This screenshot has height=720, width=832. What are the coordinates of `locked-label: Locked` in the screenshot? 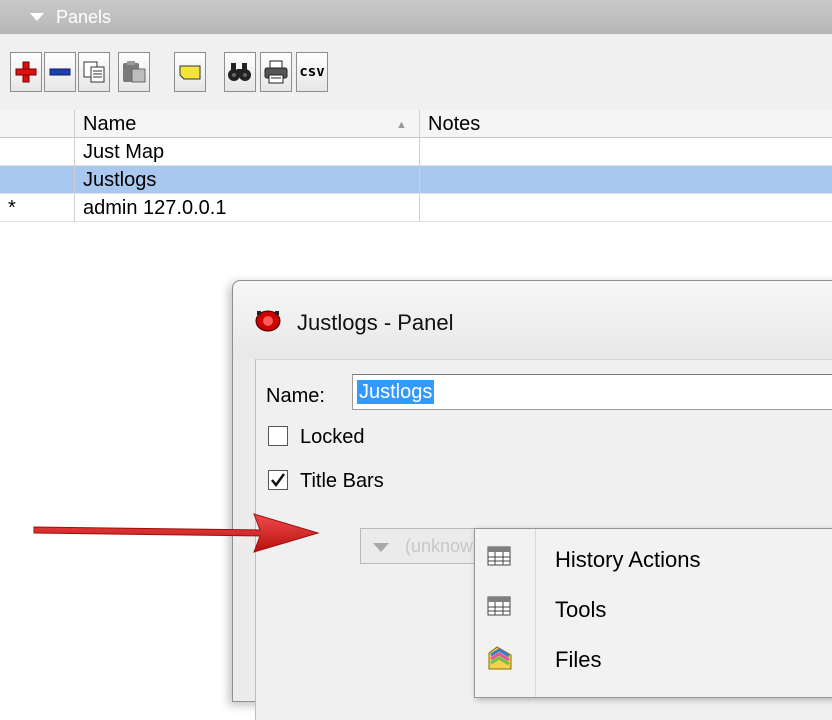 It's located at (332, 437).